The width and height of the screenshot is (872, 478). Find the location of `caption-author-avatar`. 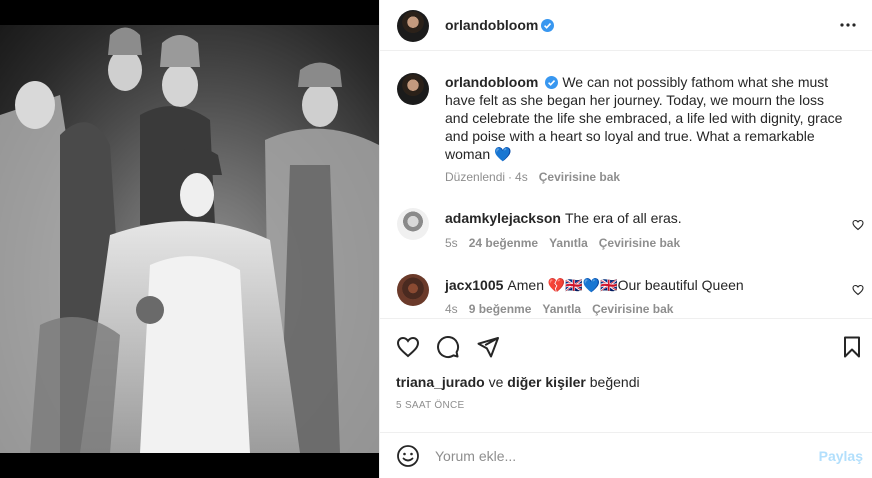

caption-author-avatar is located at coordinates (413, 89).